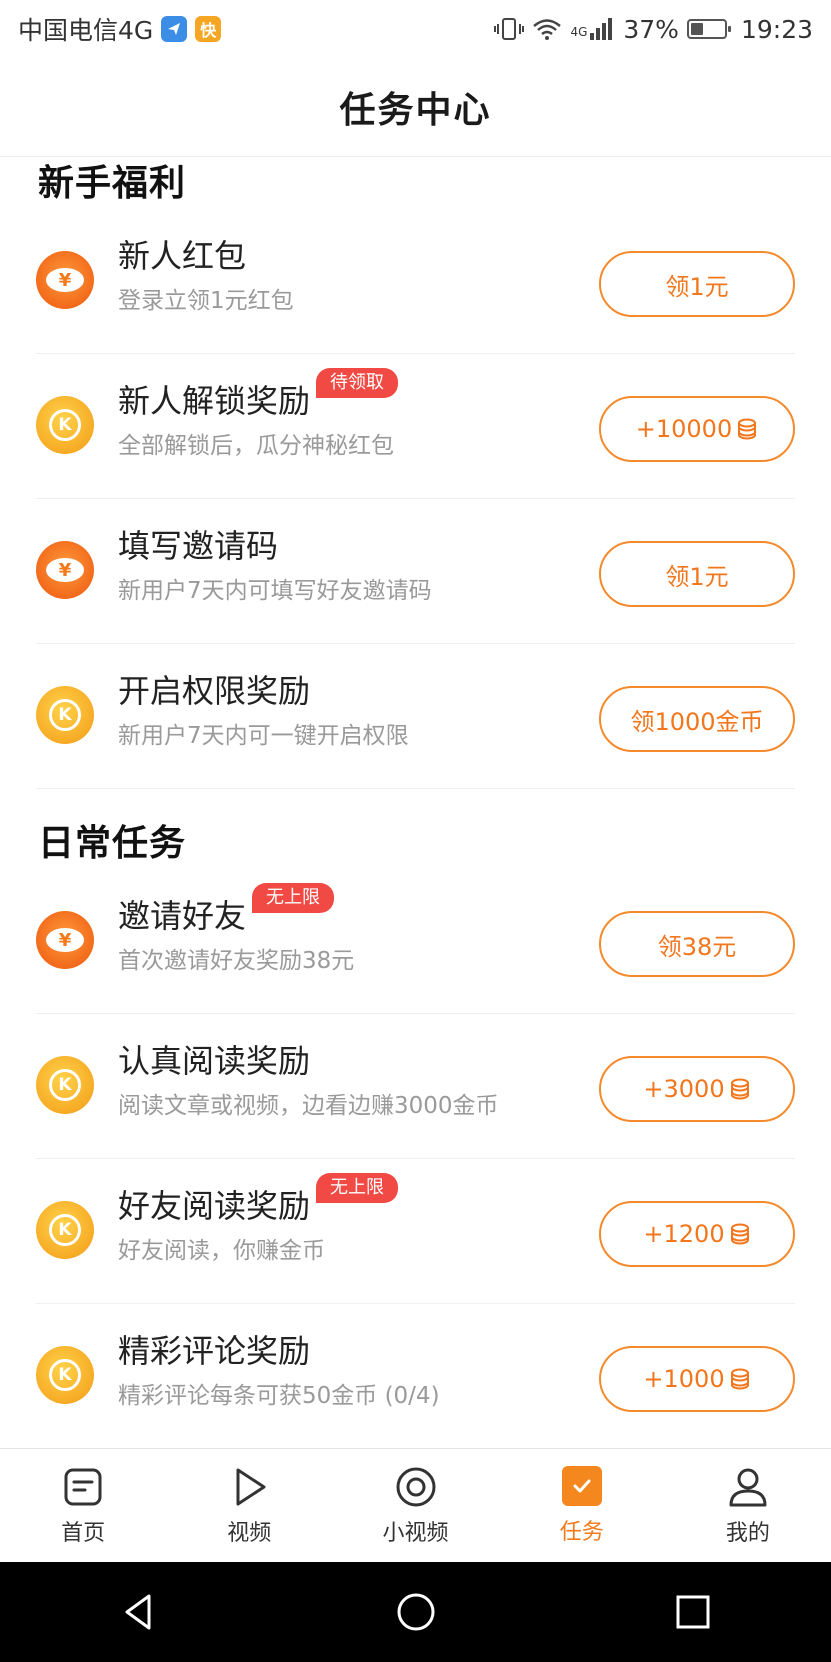 The width and height of the screenshot is (831, 1662). I want to click on task-check-icon, so click(581, 1486).